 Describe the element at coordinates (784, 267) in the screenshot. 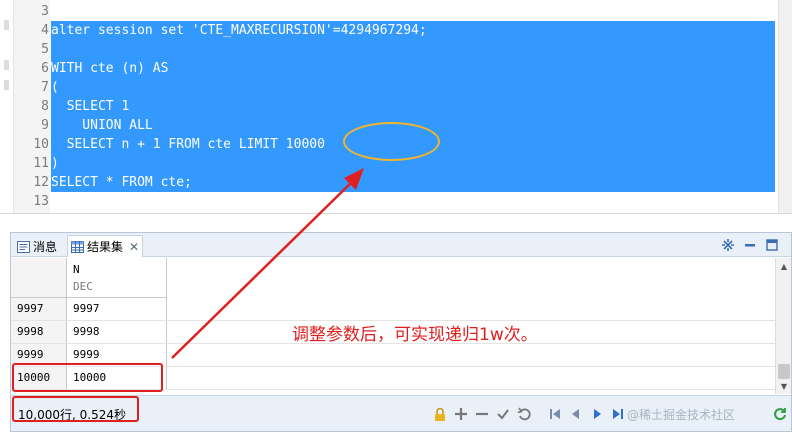

I see `scroll-up-arrow-icon: ▲` at that location.